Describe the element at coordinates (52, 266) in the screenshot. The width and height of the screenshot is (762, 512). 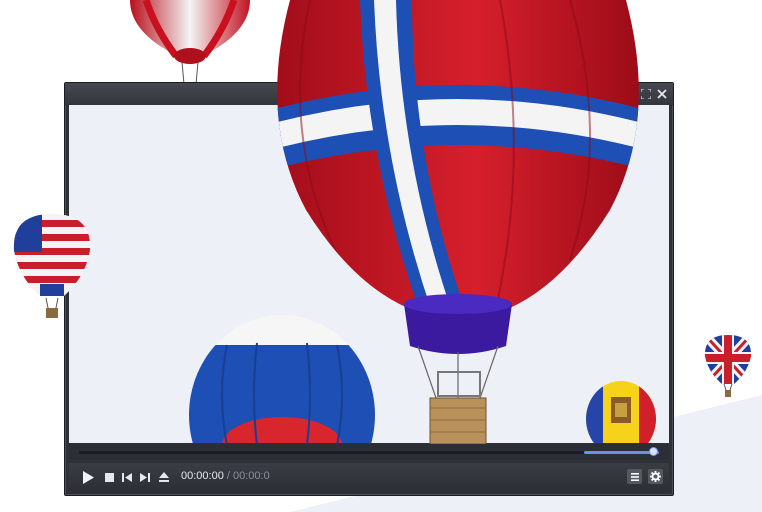
I see `balloon-stars-stripes` at that location.